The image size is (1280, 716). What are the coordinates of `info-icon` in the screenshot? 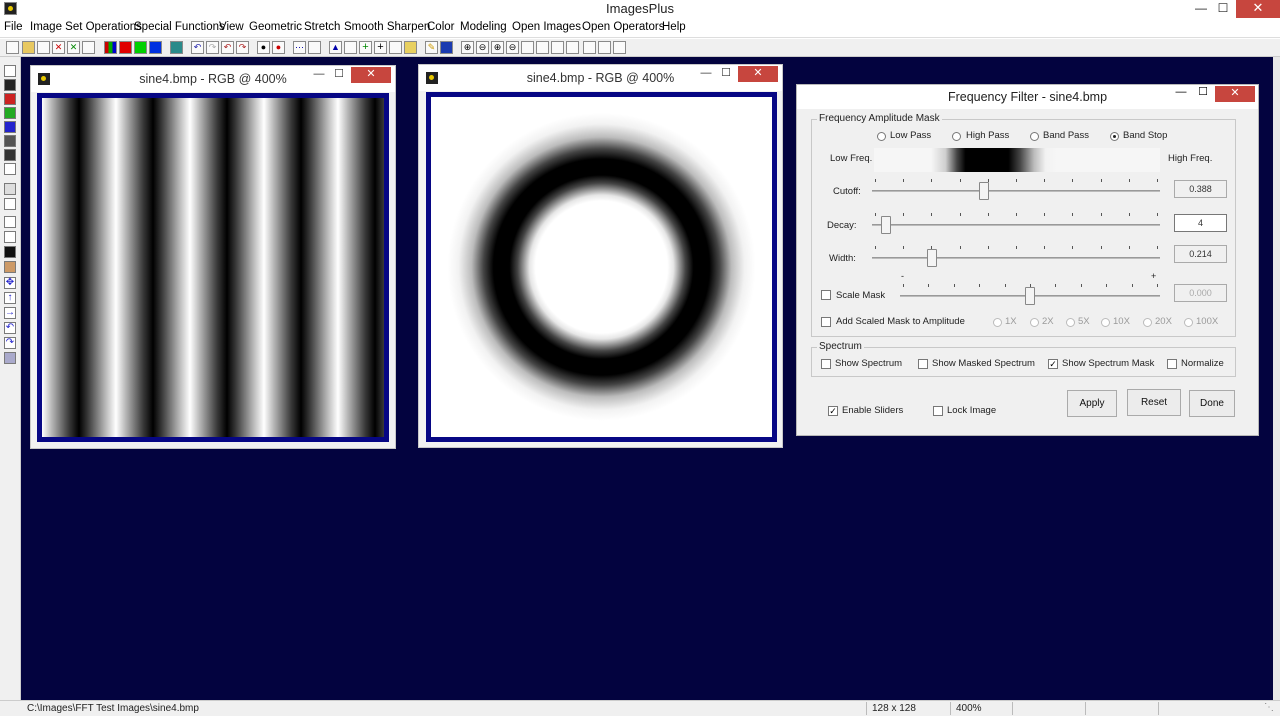 It's located at (446, 47).